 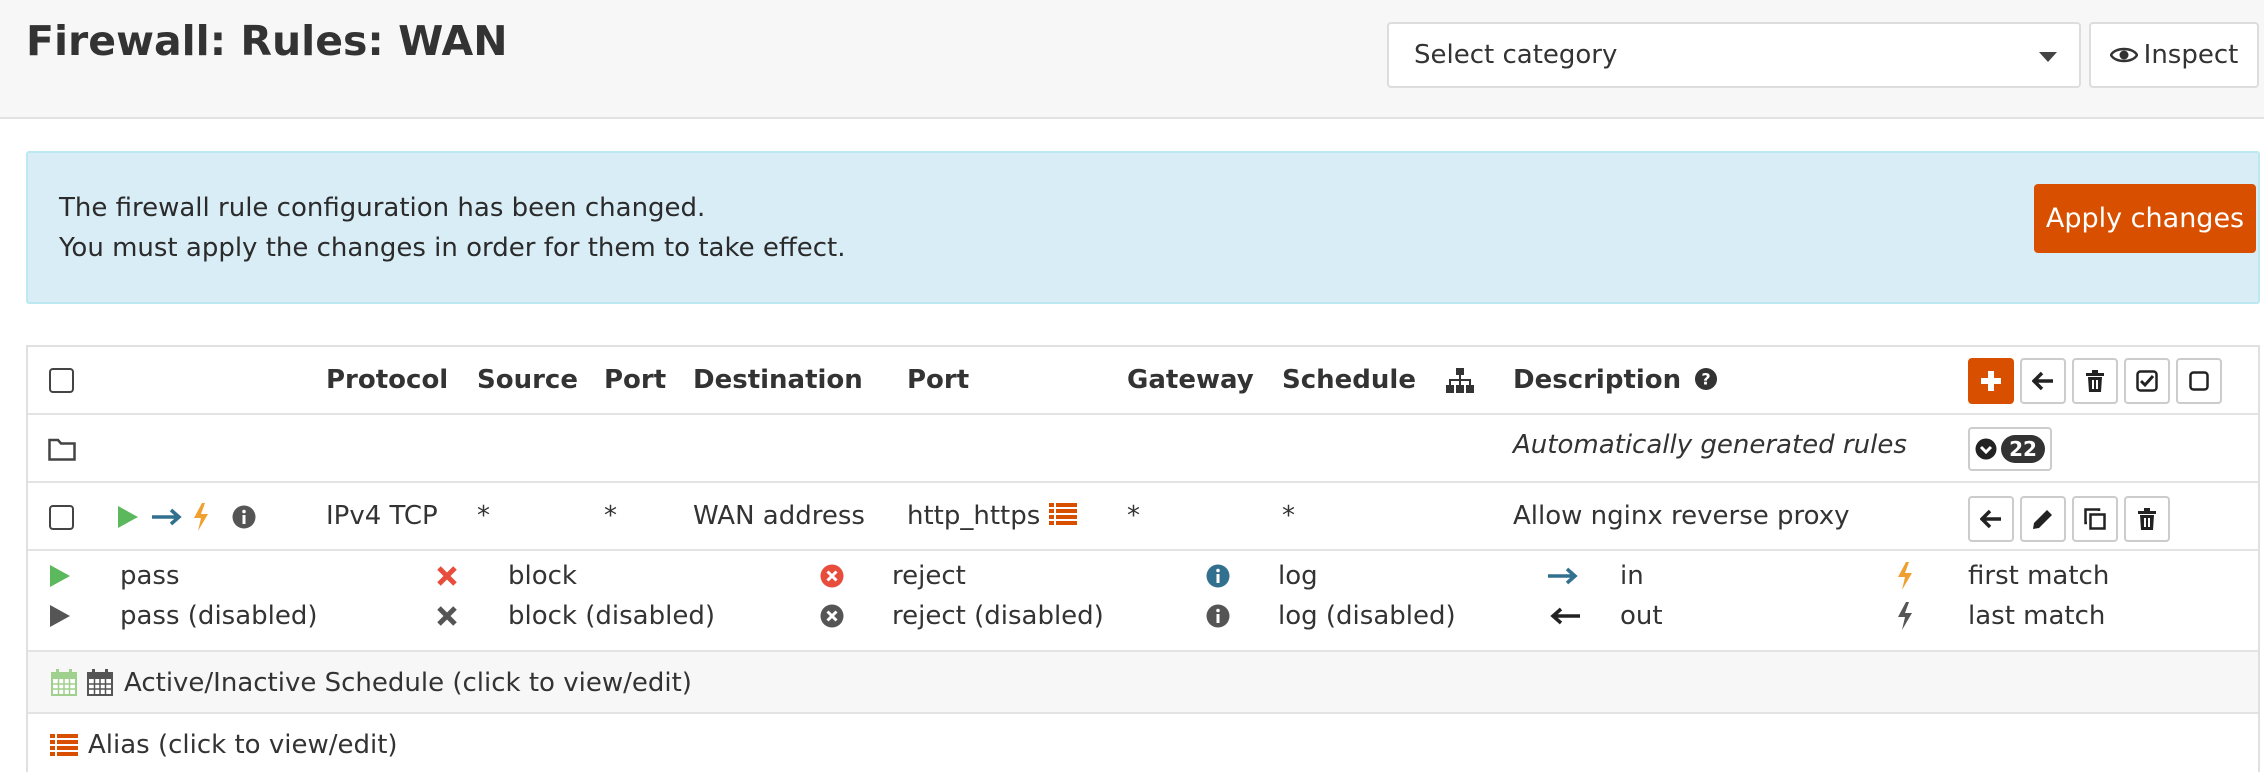 What do you see at coordinates (635, 380) in the screenshot?
I see `col-source-port: Port` at bounding box center [635, 380].